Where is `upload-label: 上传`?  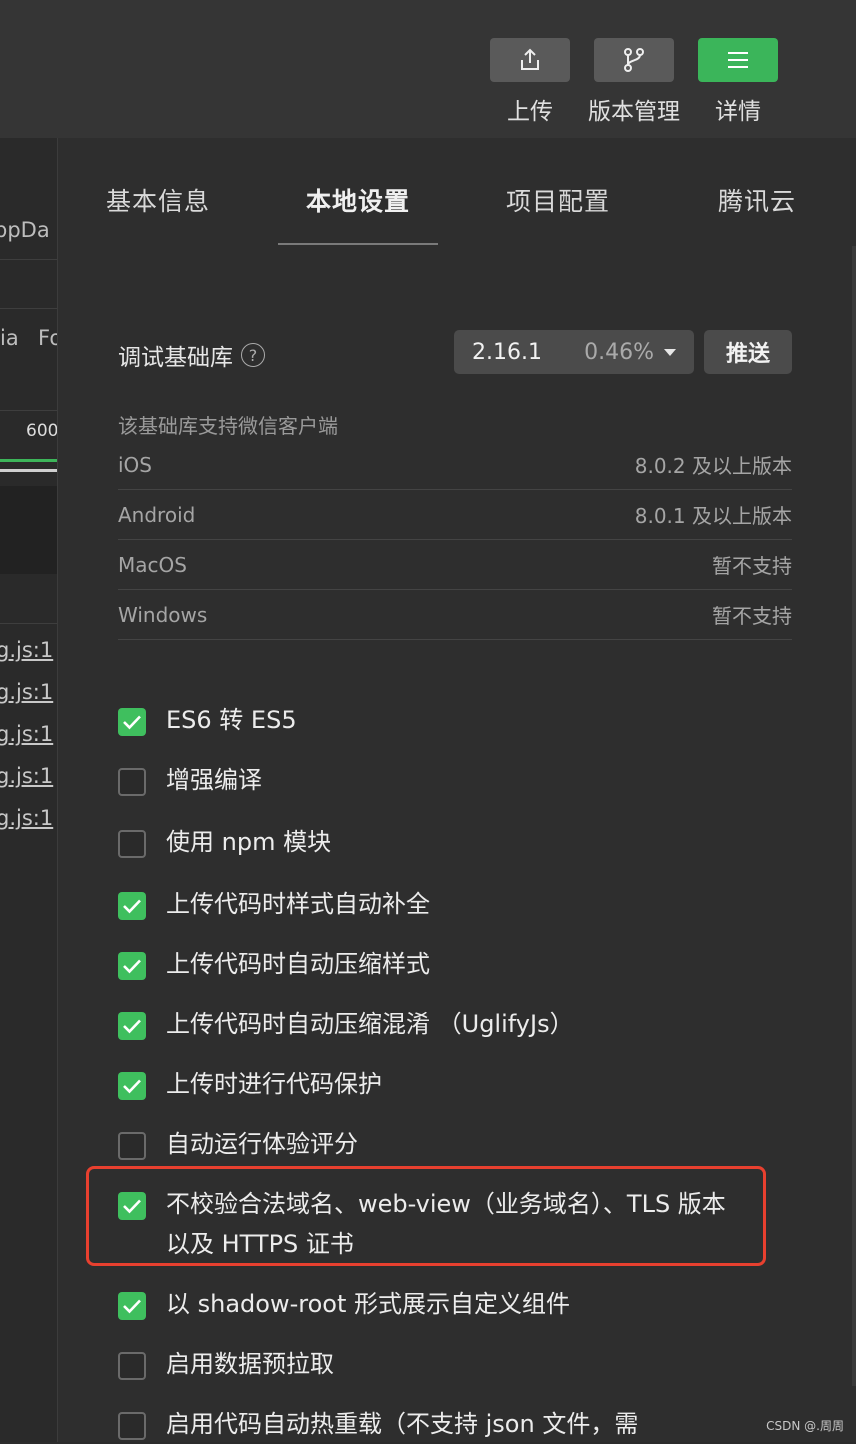
upload-label: 上传 is located at coordinates (530, 112).